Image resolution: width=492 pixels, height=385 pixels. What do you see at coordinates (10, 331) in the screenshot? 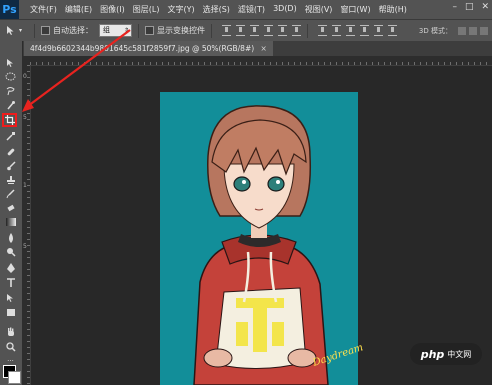
I see `hand-tool` at bounding box center [10, 331].